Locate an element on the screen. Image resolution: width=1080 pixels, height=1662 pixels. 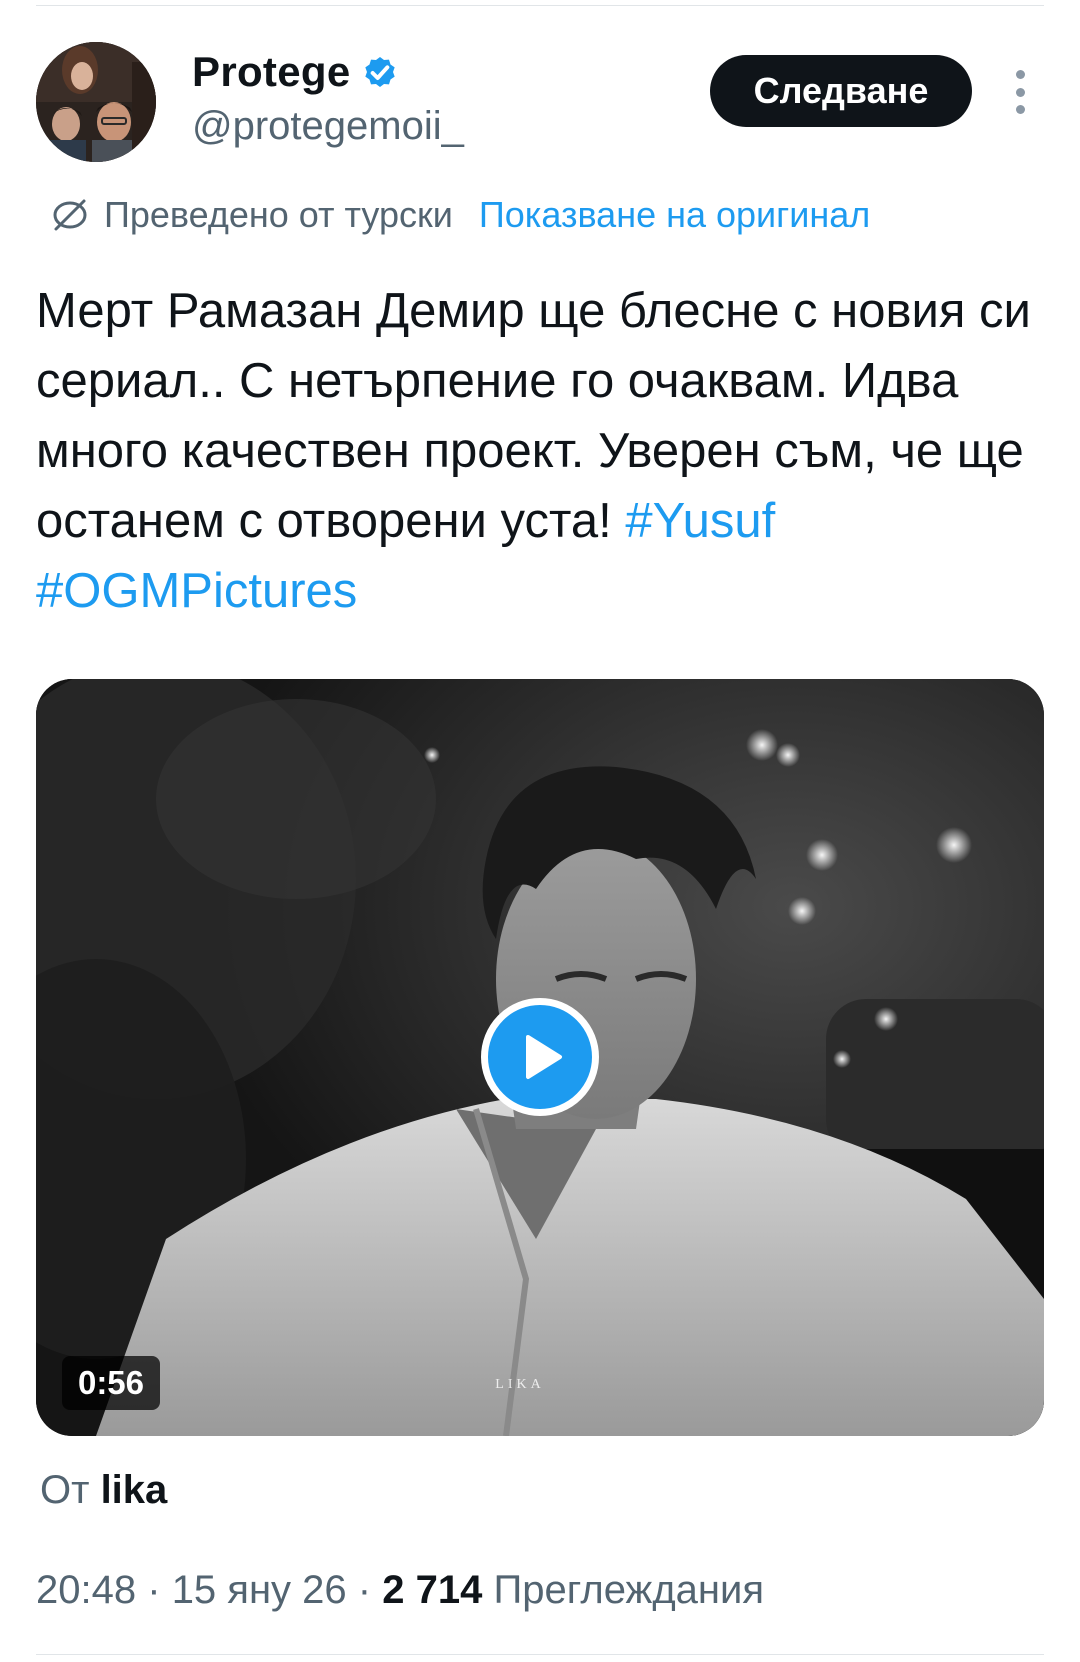
tweet-time: 20:48 is located at coordinates (86, 1590).